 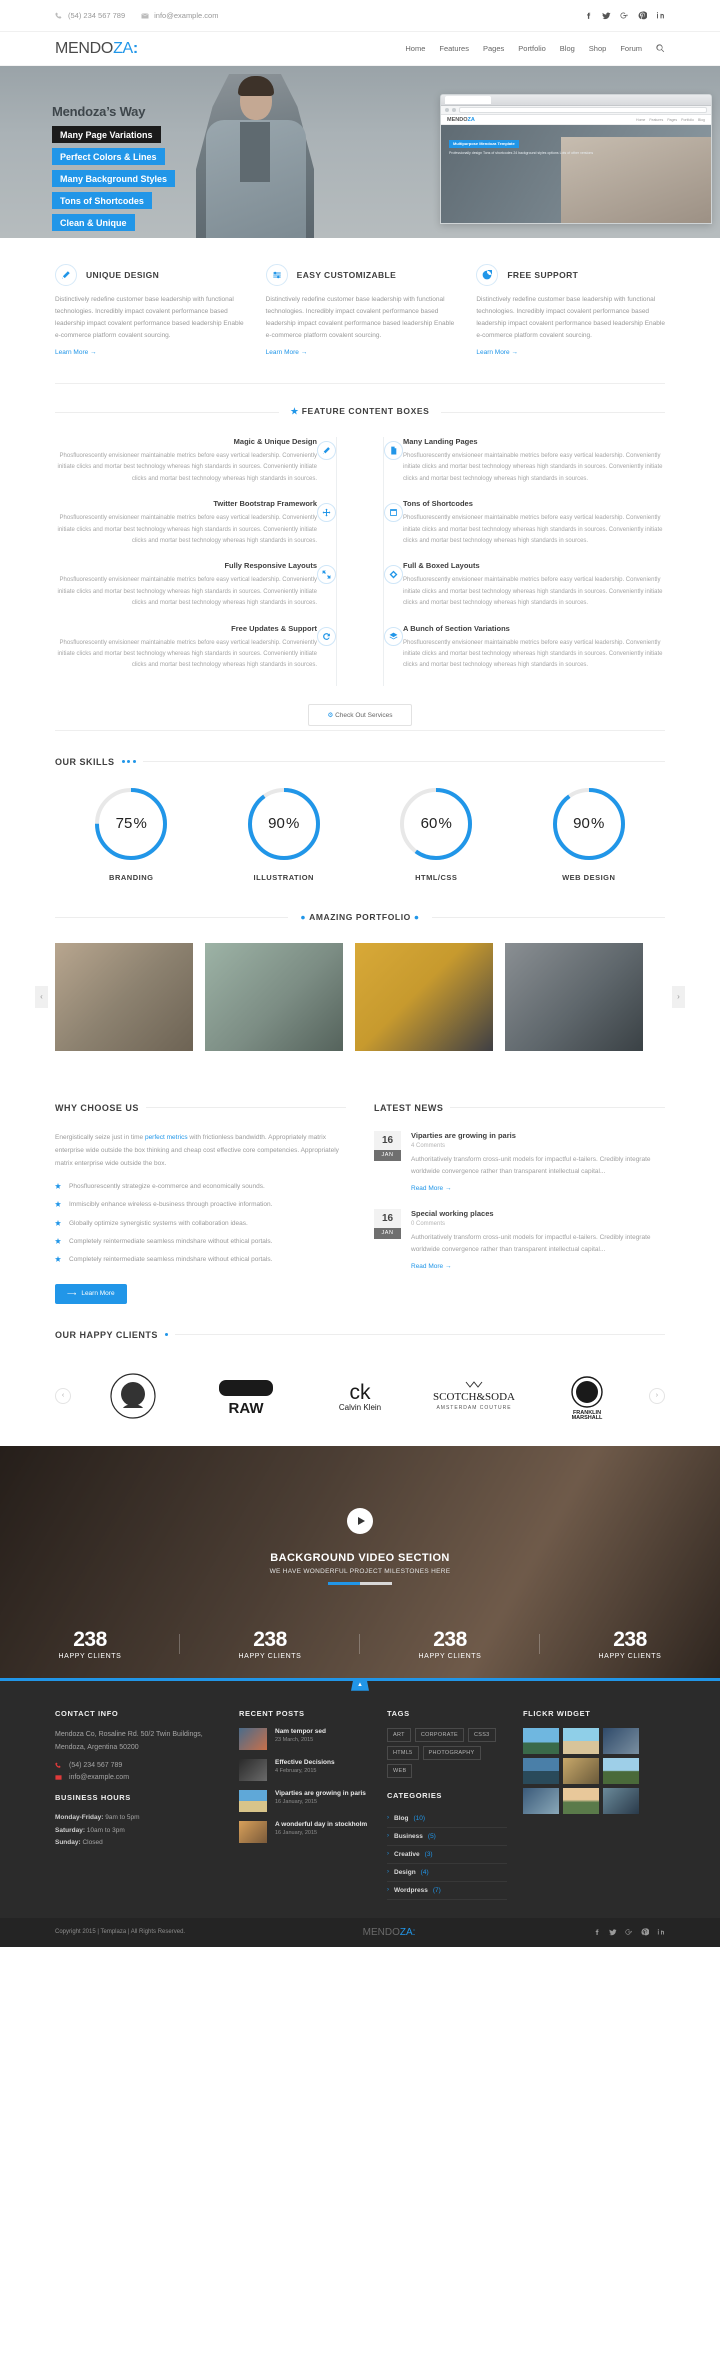 I want to click on nav-item-portfolio: Portfolio, so click(x=532, y=48).